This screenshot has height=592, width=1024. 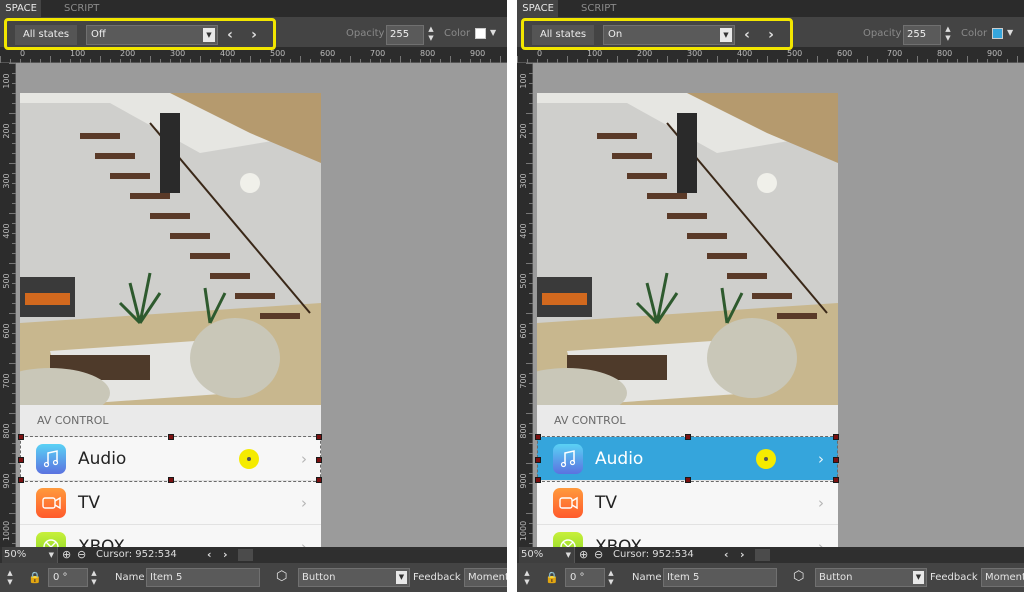 What do you see at coordinates (594, 53) in the screenshot?
I see `ruler-label: 100` at bounding box center [594, 53].